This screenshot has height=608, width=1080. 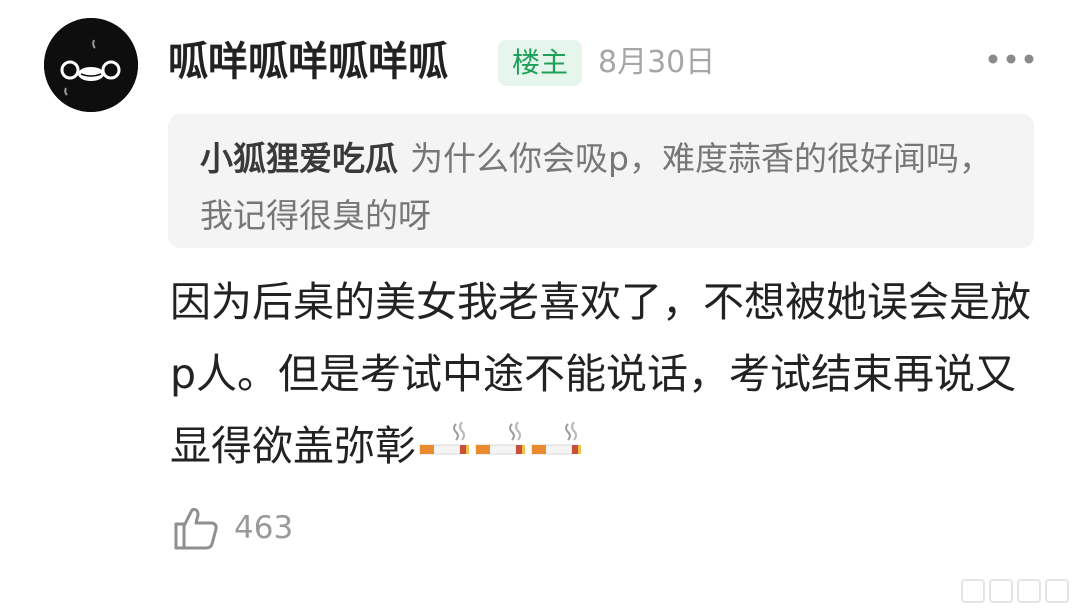 I want to click on comment-date: 8月30日, so click(x=657, y=62).